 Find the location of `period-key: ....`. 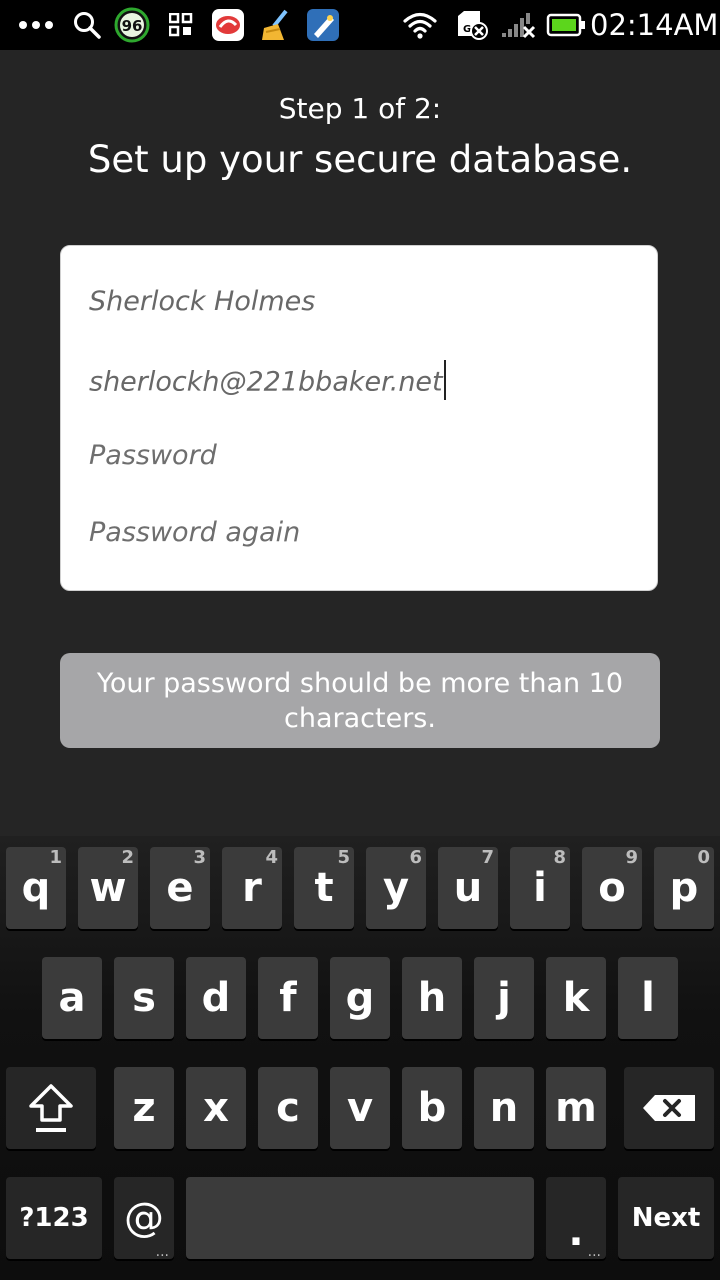

period-key: .... is located at coordinates (576, 1218).